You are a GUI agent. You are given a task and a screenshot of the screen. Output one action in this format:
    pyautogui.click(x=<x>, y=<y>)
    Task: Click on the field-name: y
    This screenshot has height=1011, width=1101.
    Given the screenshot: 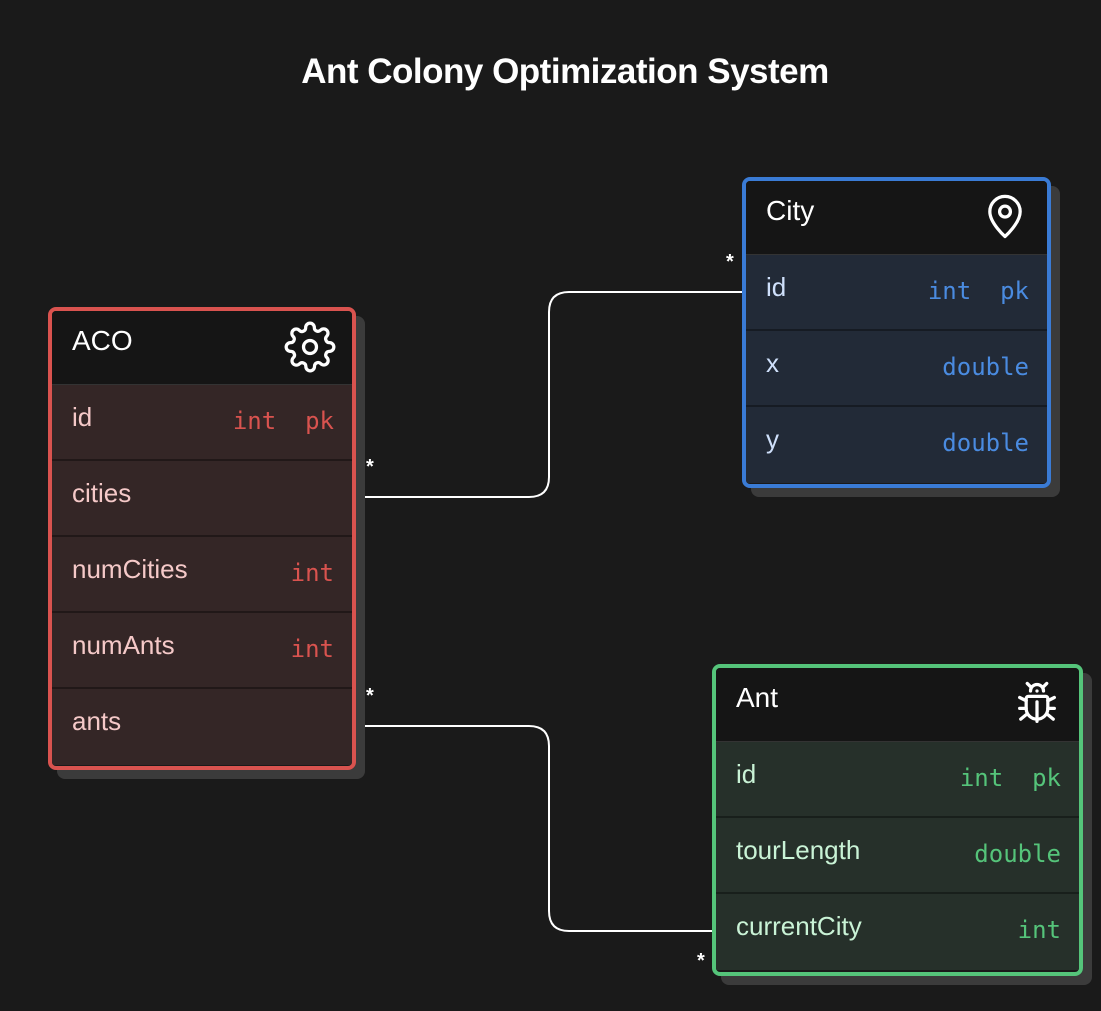 What is the action you would take?
    pyautogui.click(x=772, y=439)
    